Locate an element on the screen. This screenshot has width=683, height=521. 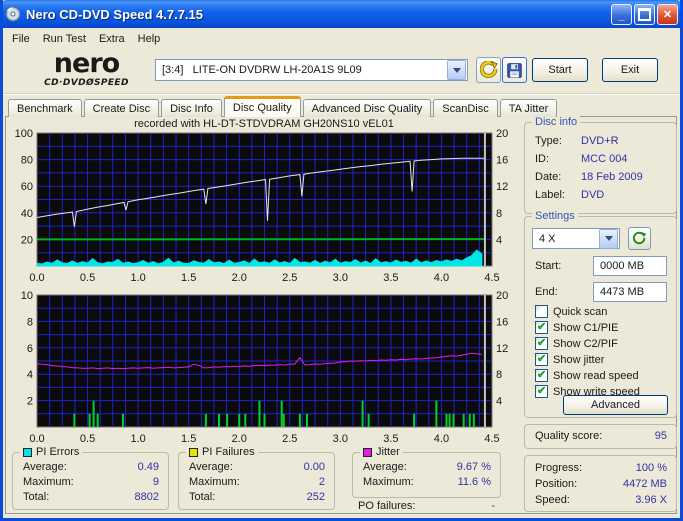
exit-button: Exit is located at coordinates (630, 70).